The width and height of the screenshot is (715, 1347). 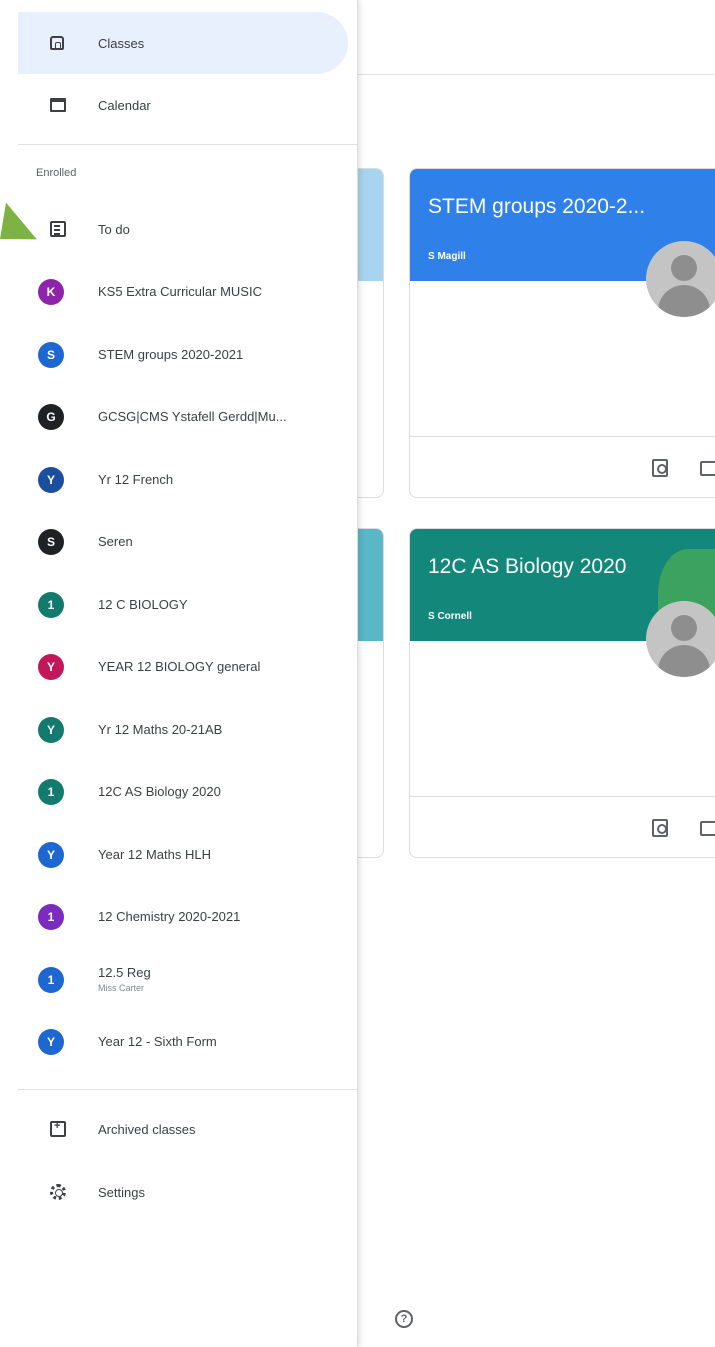 What do you see at coordinates (124, 105) in the screenshot?
I see `nav-calendar-label: Calendar` at bounding box center [124, 105].